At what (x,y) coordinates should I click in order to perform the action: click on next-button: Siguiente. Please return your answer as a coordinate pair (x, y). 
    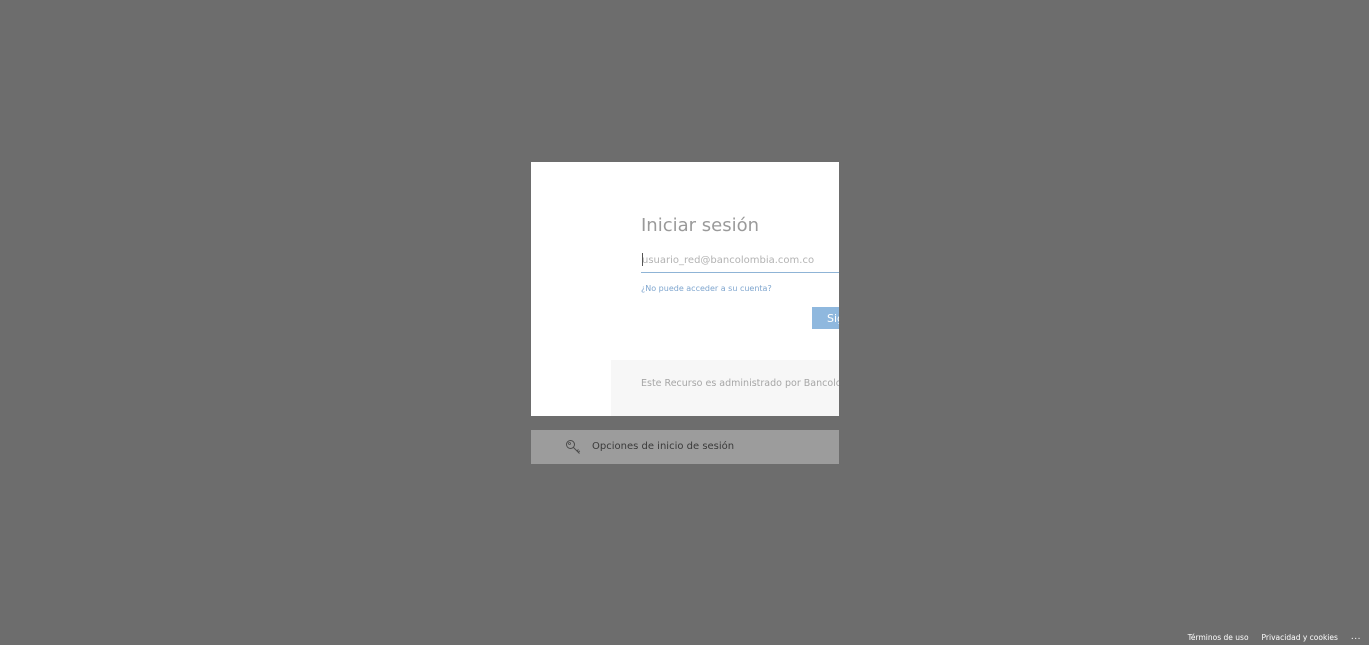
    Looking at the image, I should click on (825, 318).